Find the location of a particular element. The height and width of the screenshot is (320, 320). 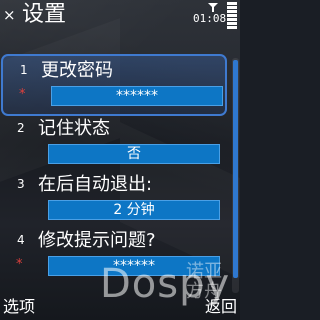

setting-item-auto-exit: 3 在后自动退出: 2 分钟 is located at coordinates (113, 201).